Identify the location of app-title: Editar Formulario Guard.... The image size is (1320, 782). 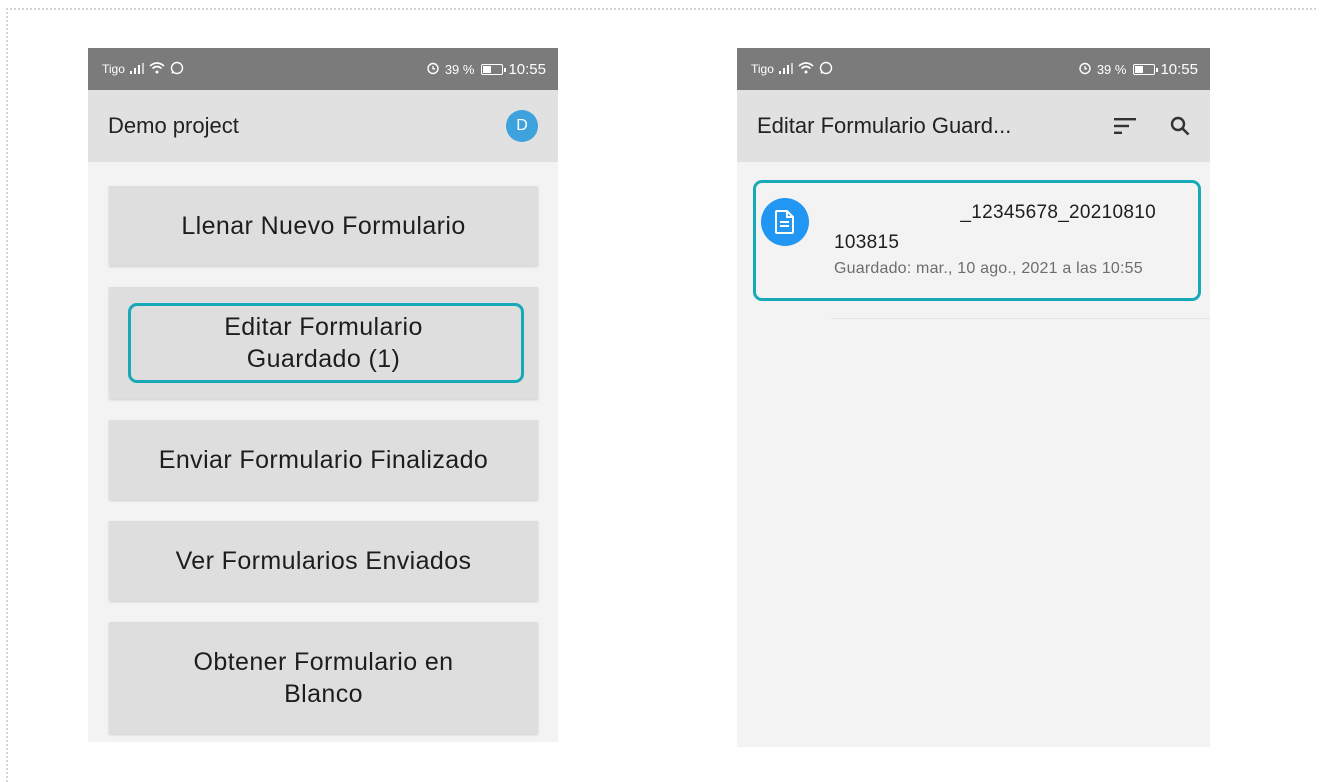
(884, 125).